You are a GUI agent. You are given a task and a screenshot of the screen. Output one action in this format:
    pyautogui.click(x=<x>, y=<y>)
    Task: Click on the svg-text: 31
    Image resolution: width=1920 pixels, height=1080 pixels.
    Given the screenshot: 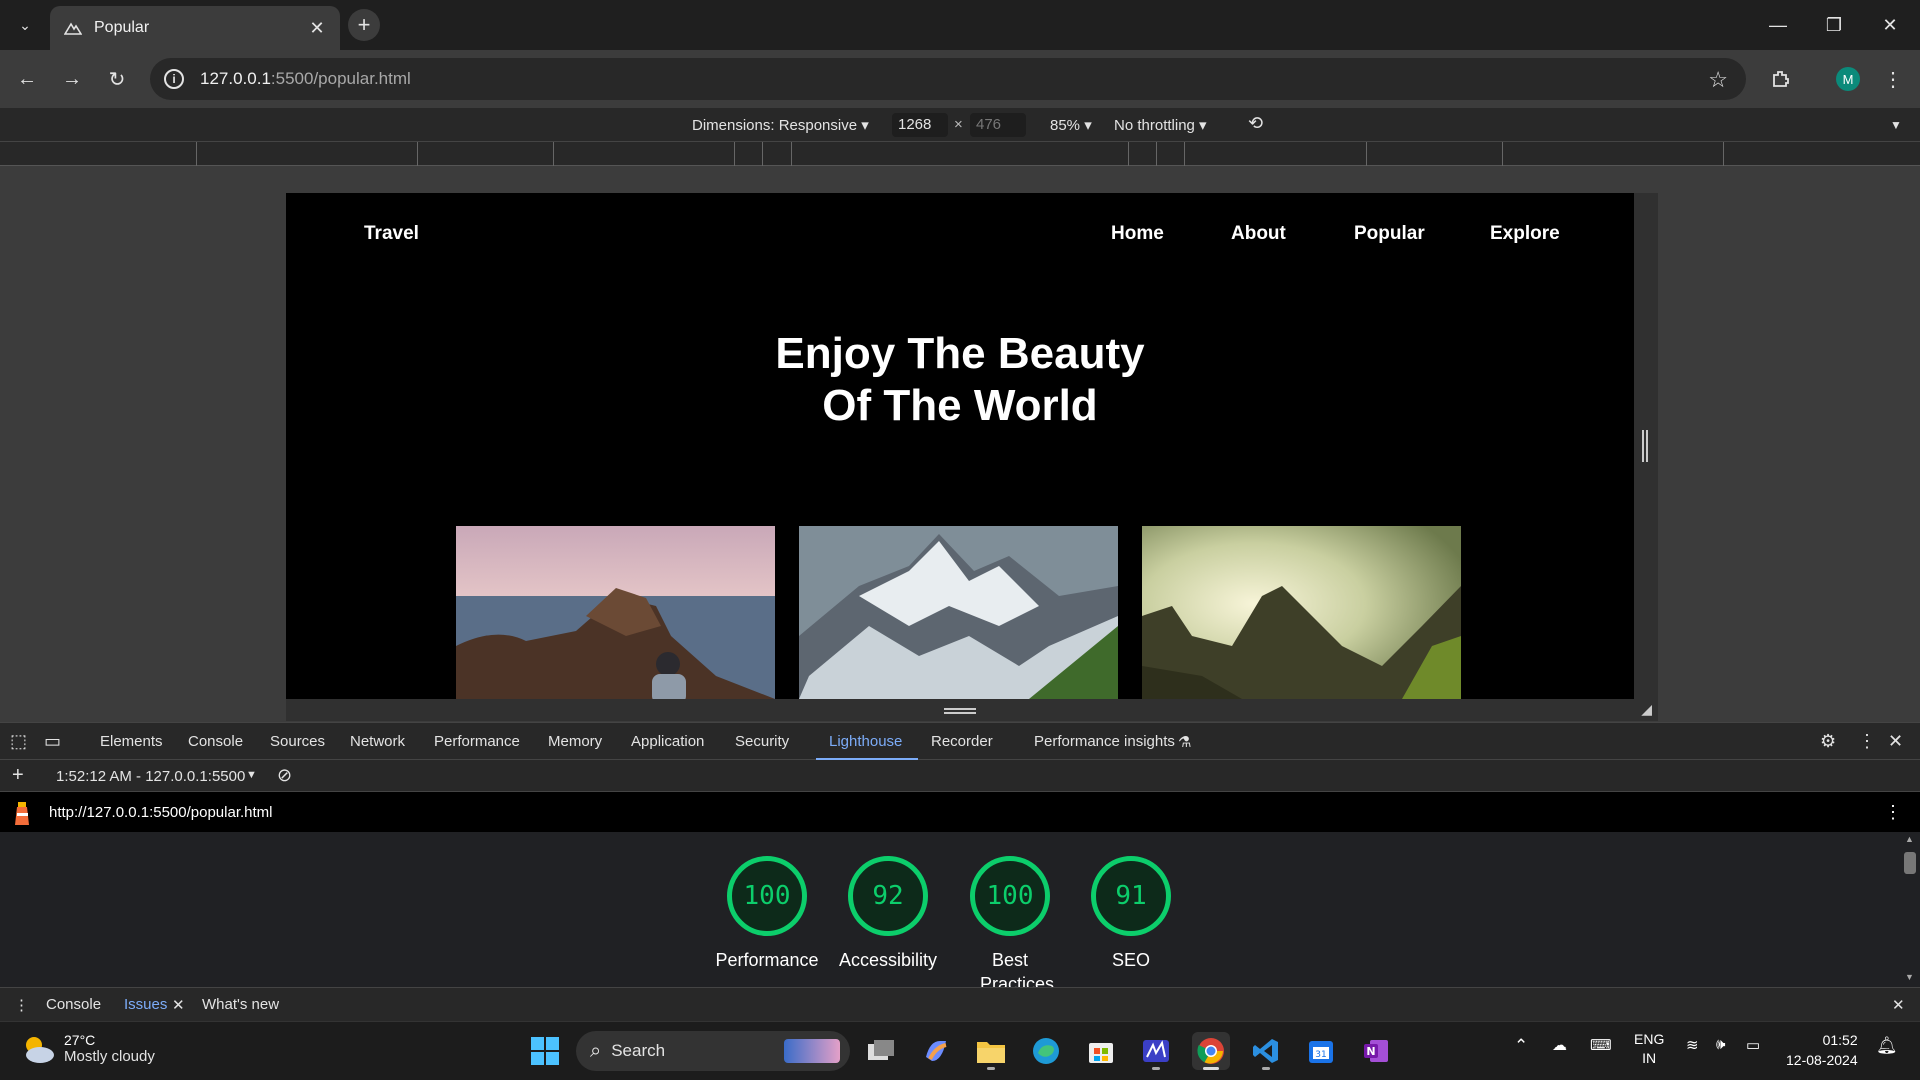 What is the action you would take?
    pyautogui.click(x=1320, y=1055)
    